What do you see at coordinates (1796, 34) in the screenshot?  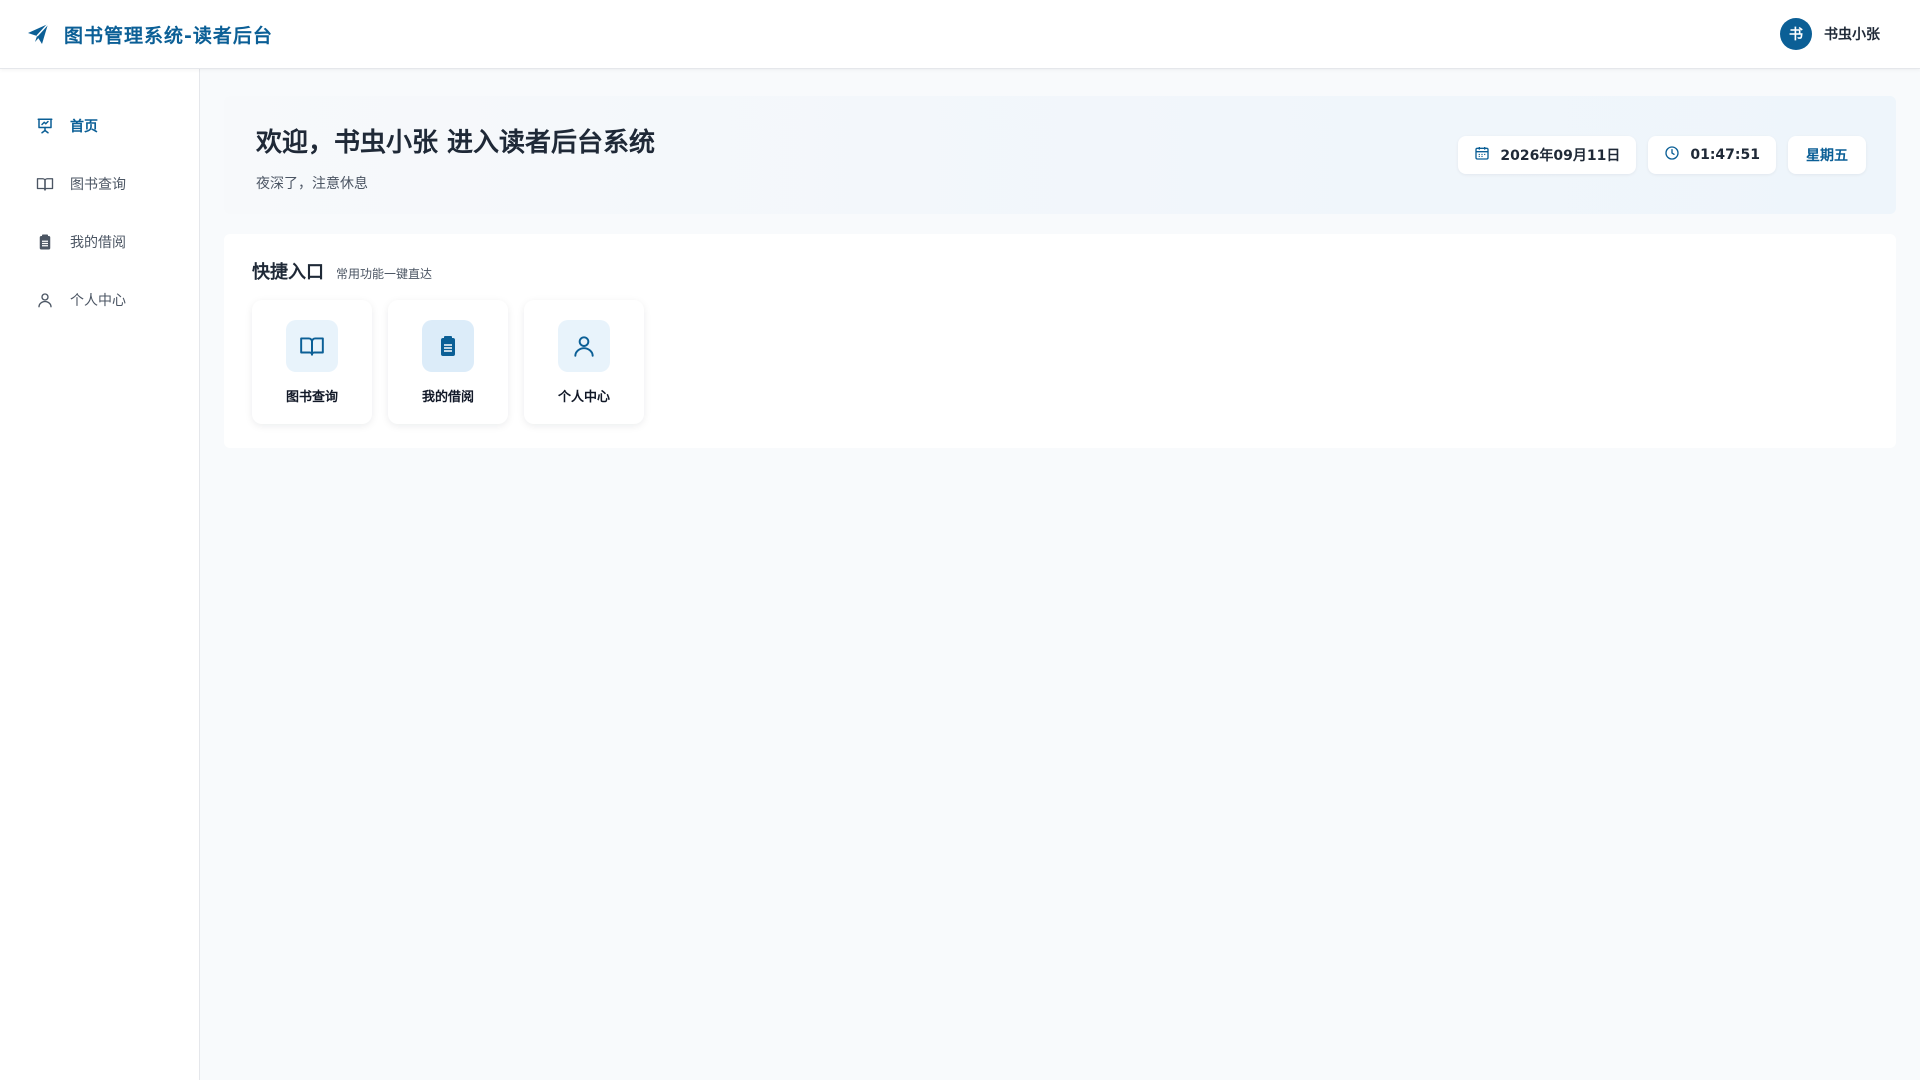 I see `avatar: 书` at bounding box center [1796, 34].